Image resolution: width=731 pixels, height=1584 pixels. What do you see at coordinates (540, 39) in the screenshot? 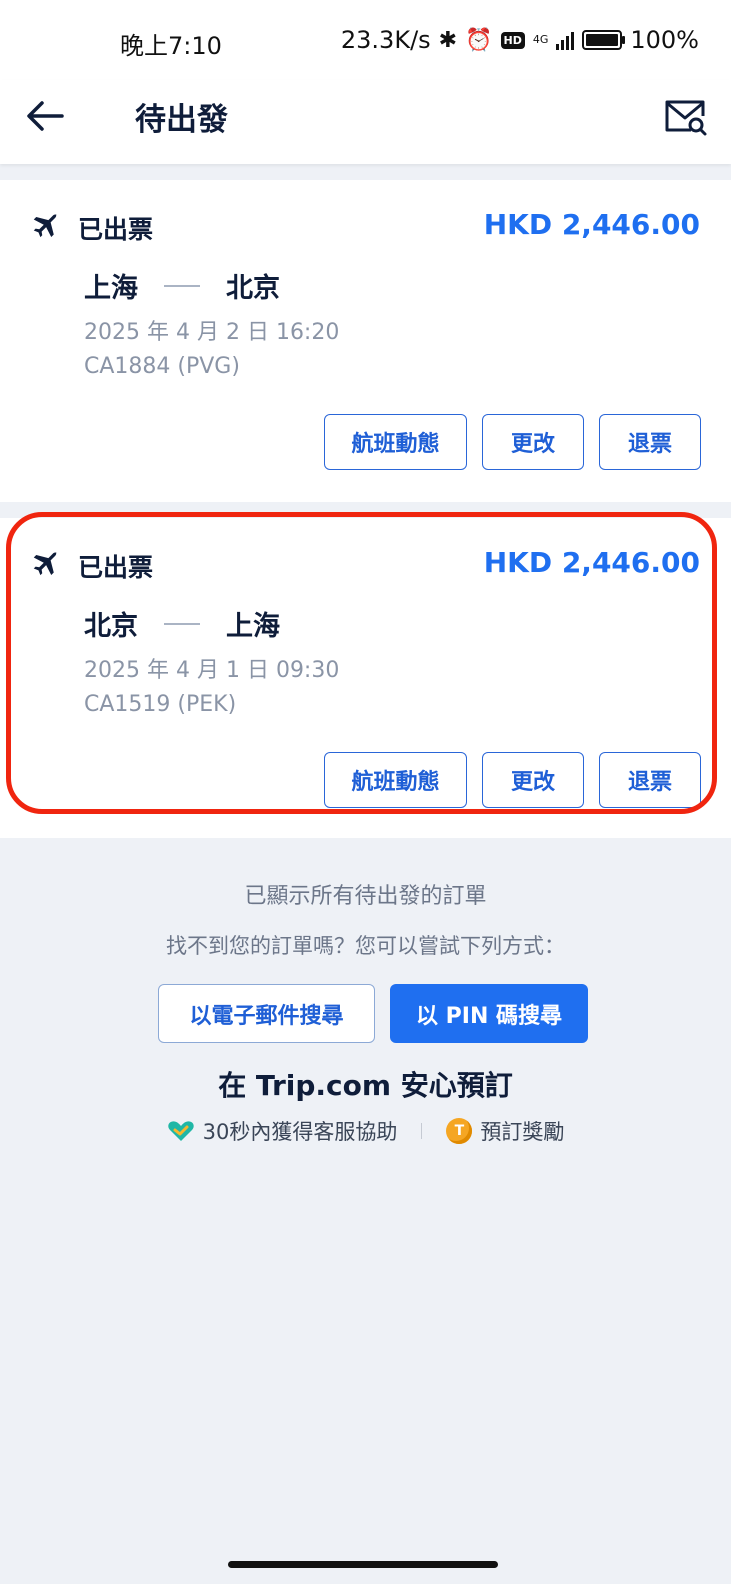
I see `network-type: 4G` at bounding box center [540, 39].